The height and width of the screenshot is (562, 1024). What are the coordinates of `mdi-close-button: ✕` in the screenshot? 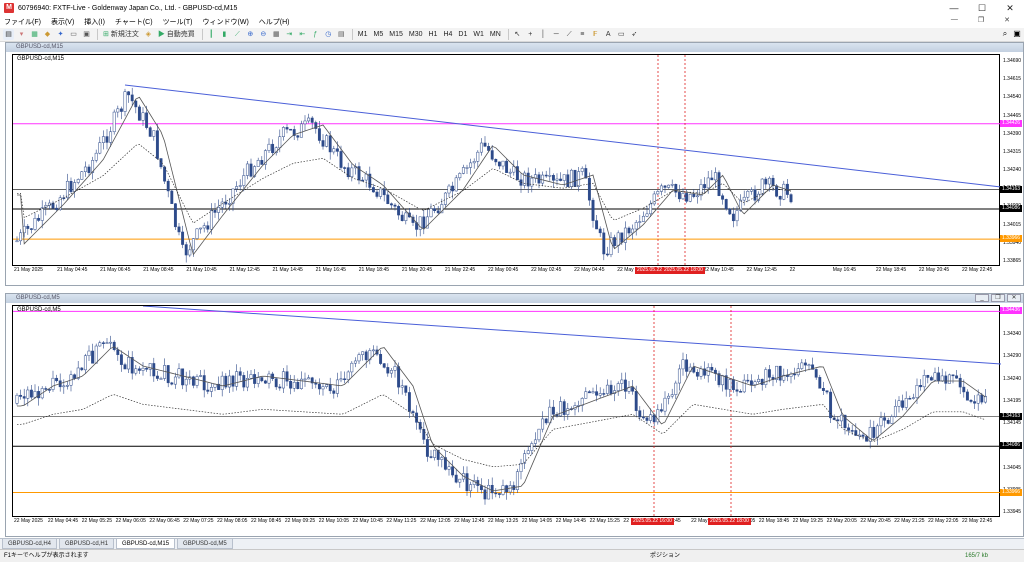 It's located at (1007, 20).